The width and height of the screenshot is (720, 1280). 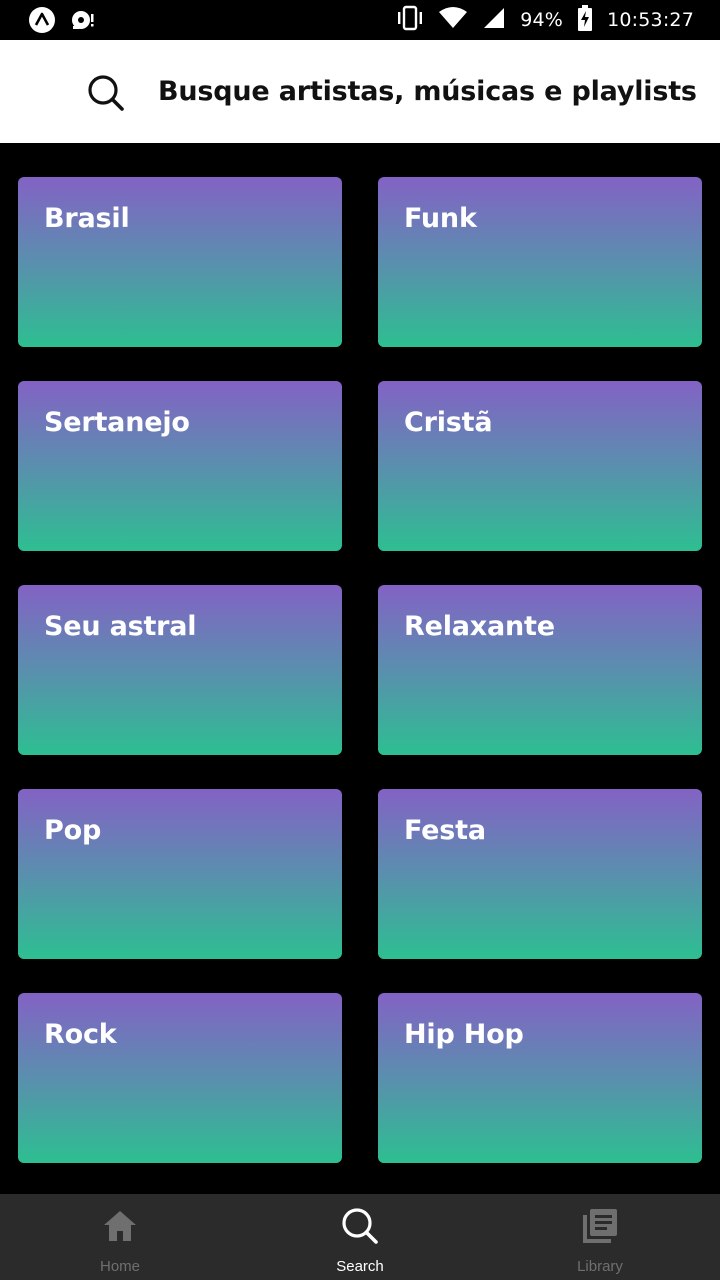 What do you see at coordinates (82, 22) in the screenshot?
I see `music-disc-icon` at bounding box center [82, 22].